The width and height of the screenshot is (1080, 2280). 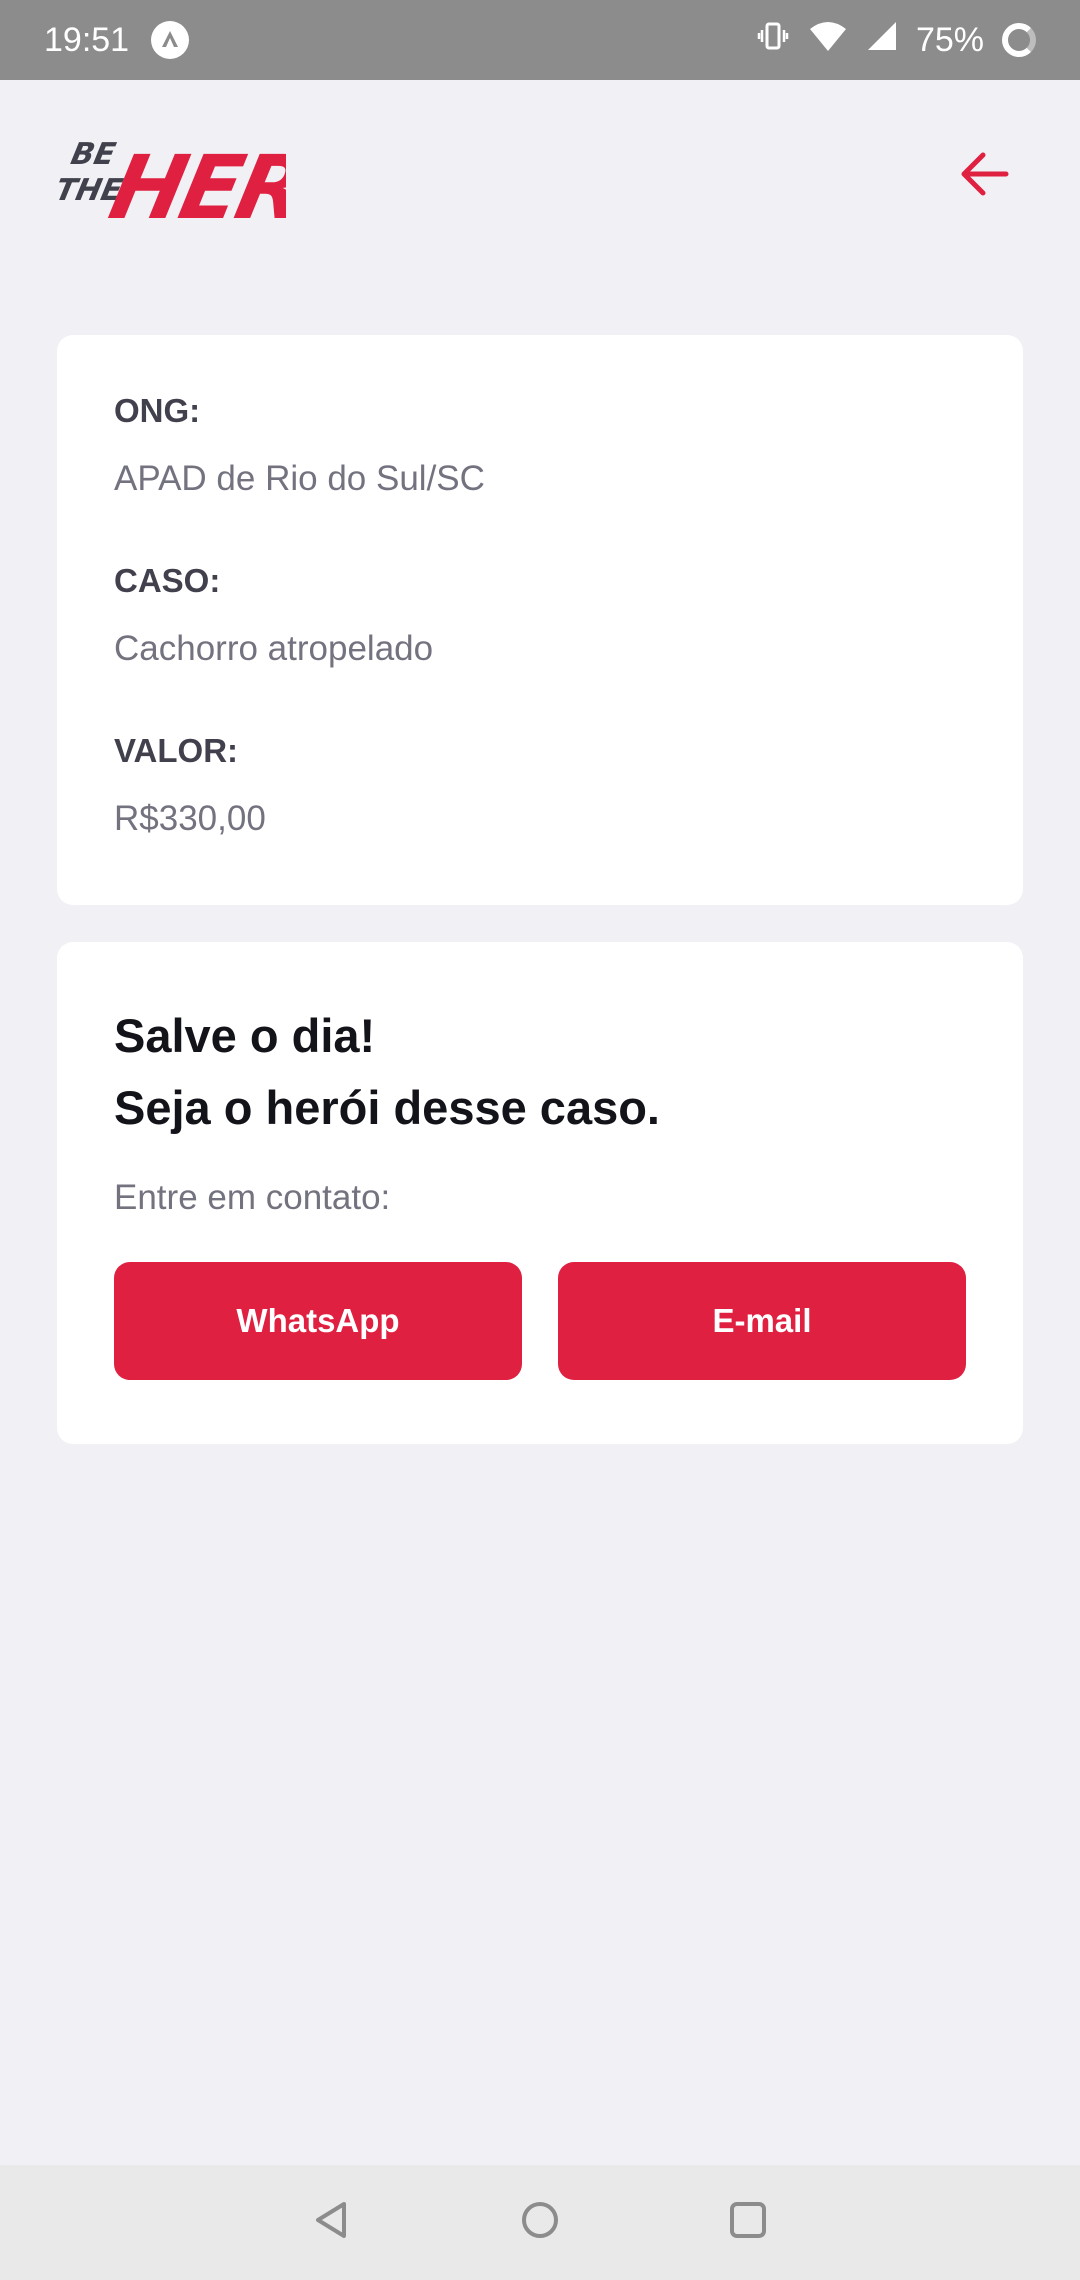 What do you see at coordinates (299, 478) in the screenshot?
I see `ong-value: APAD de Rio do Sul/SC` at bounding box center [299, 478].